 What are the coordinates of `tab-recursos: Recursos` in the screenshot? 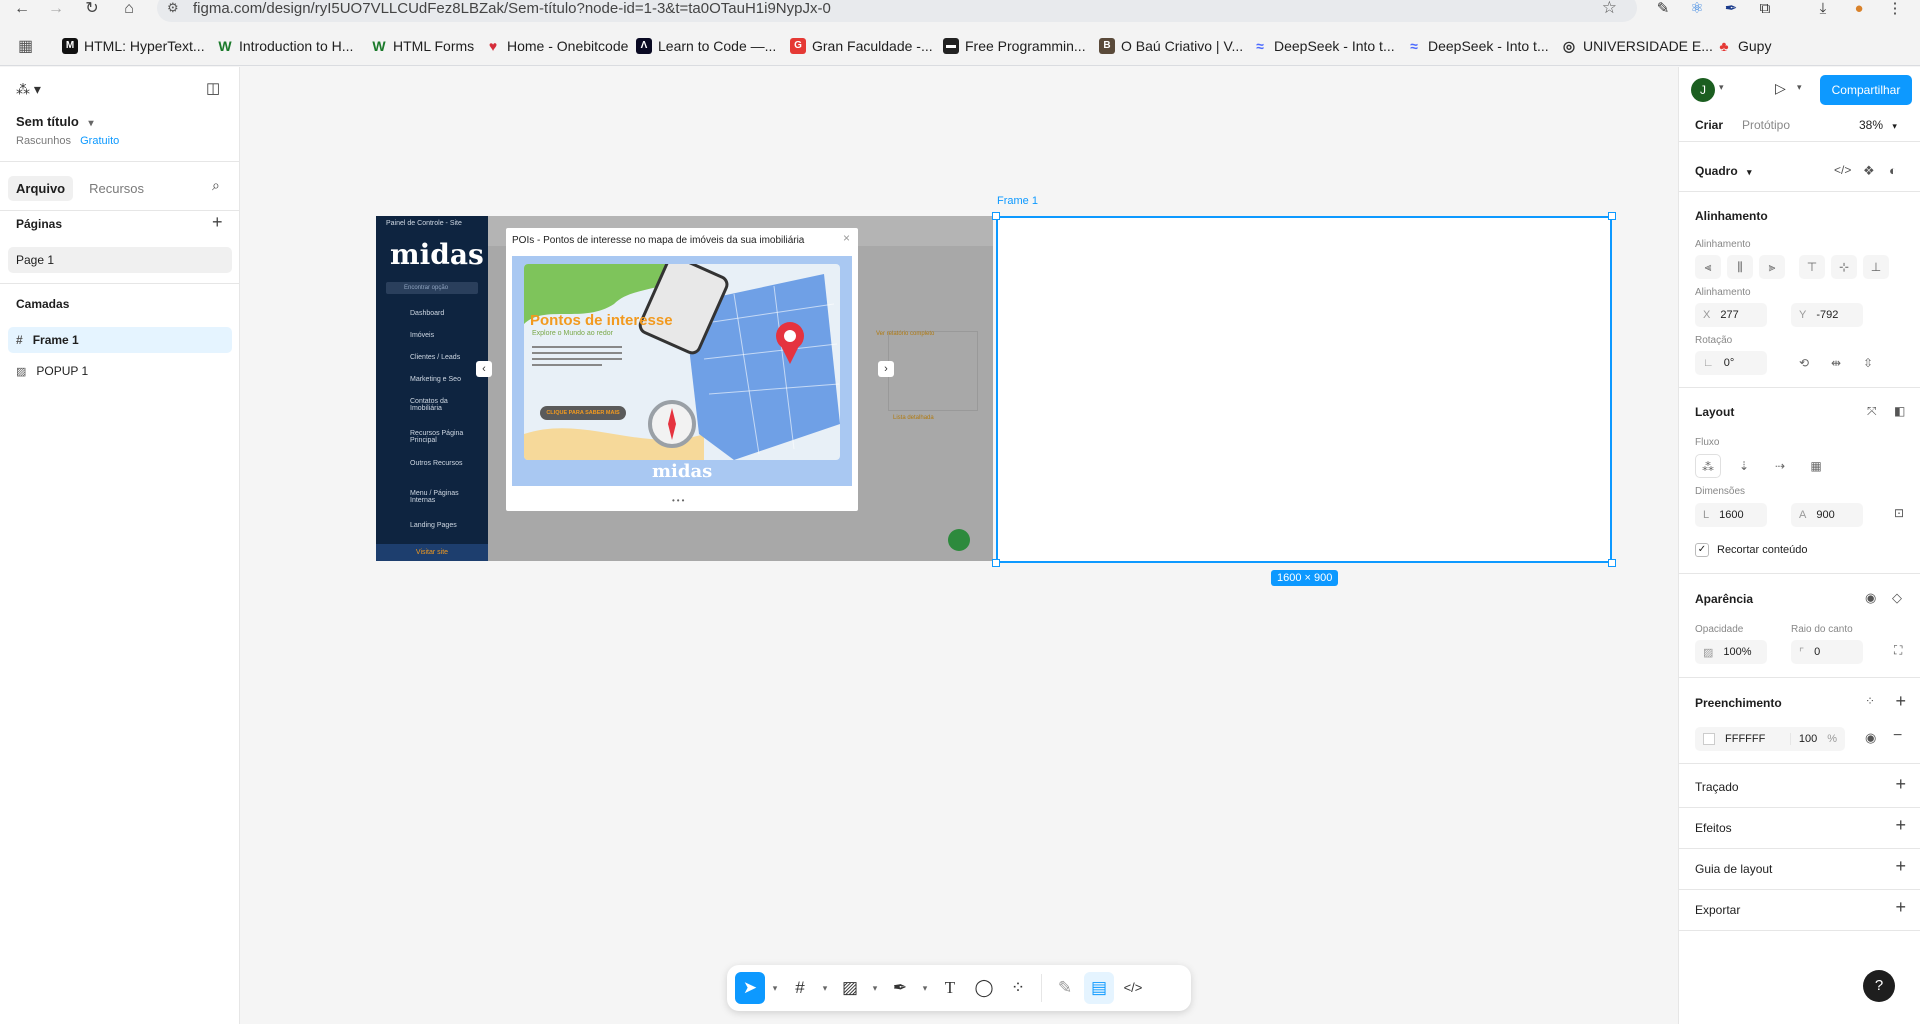 It's located at (116, 188).